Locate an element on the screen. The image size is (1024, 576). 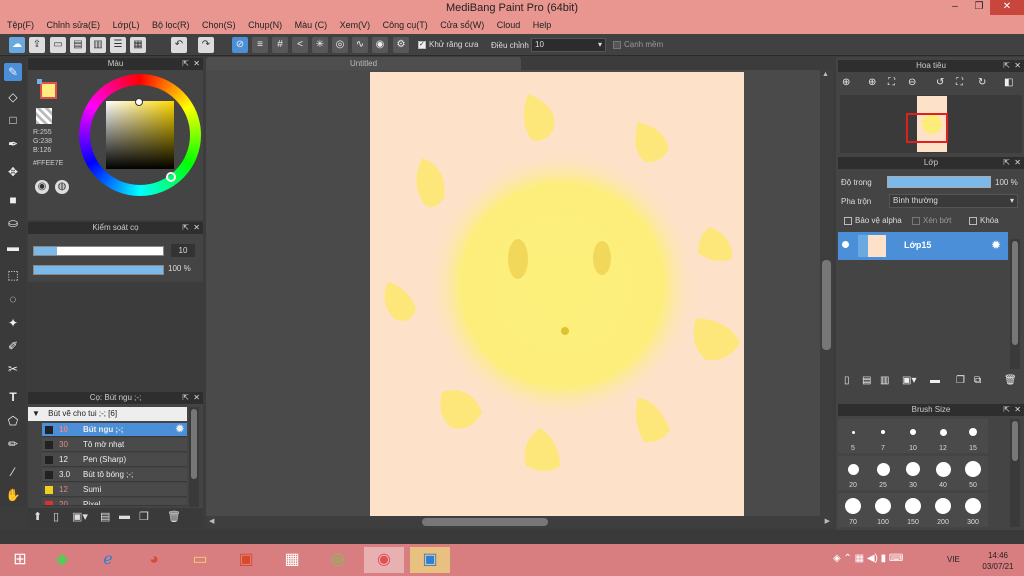
clock: 14:46 03/07/21 is located at coordinates (998, 561).